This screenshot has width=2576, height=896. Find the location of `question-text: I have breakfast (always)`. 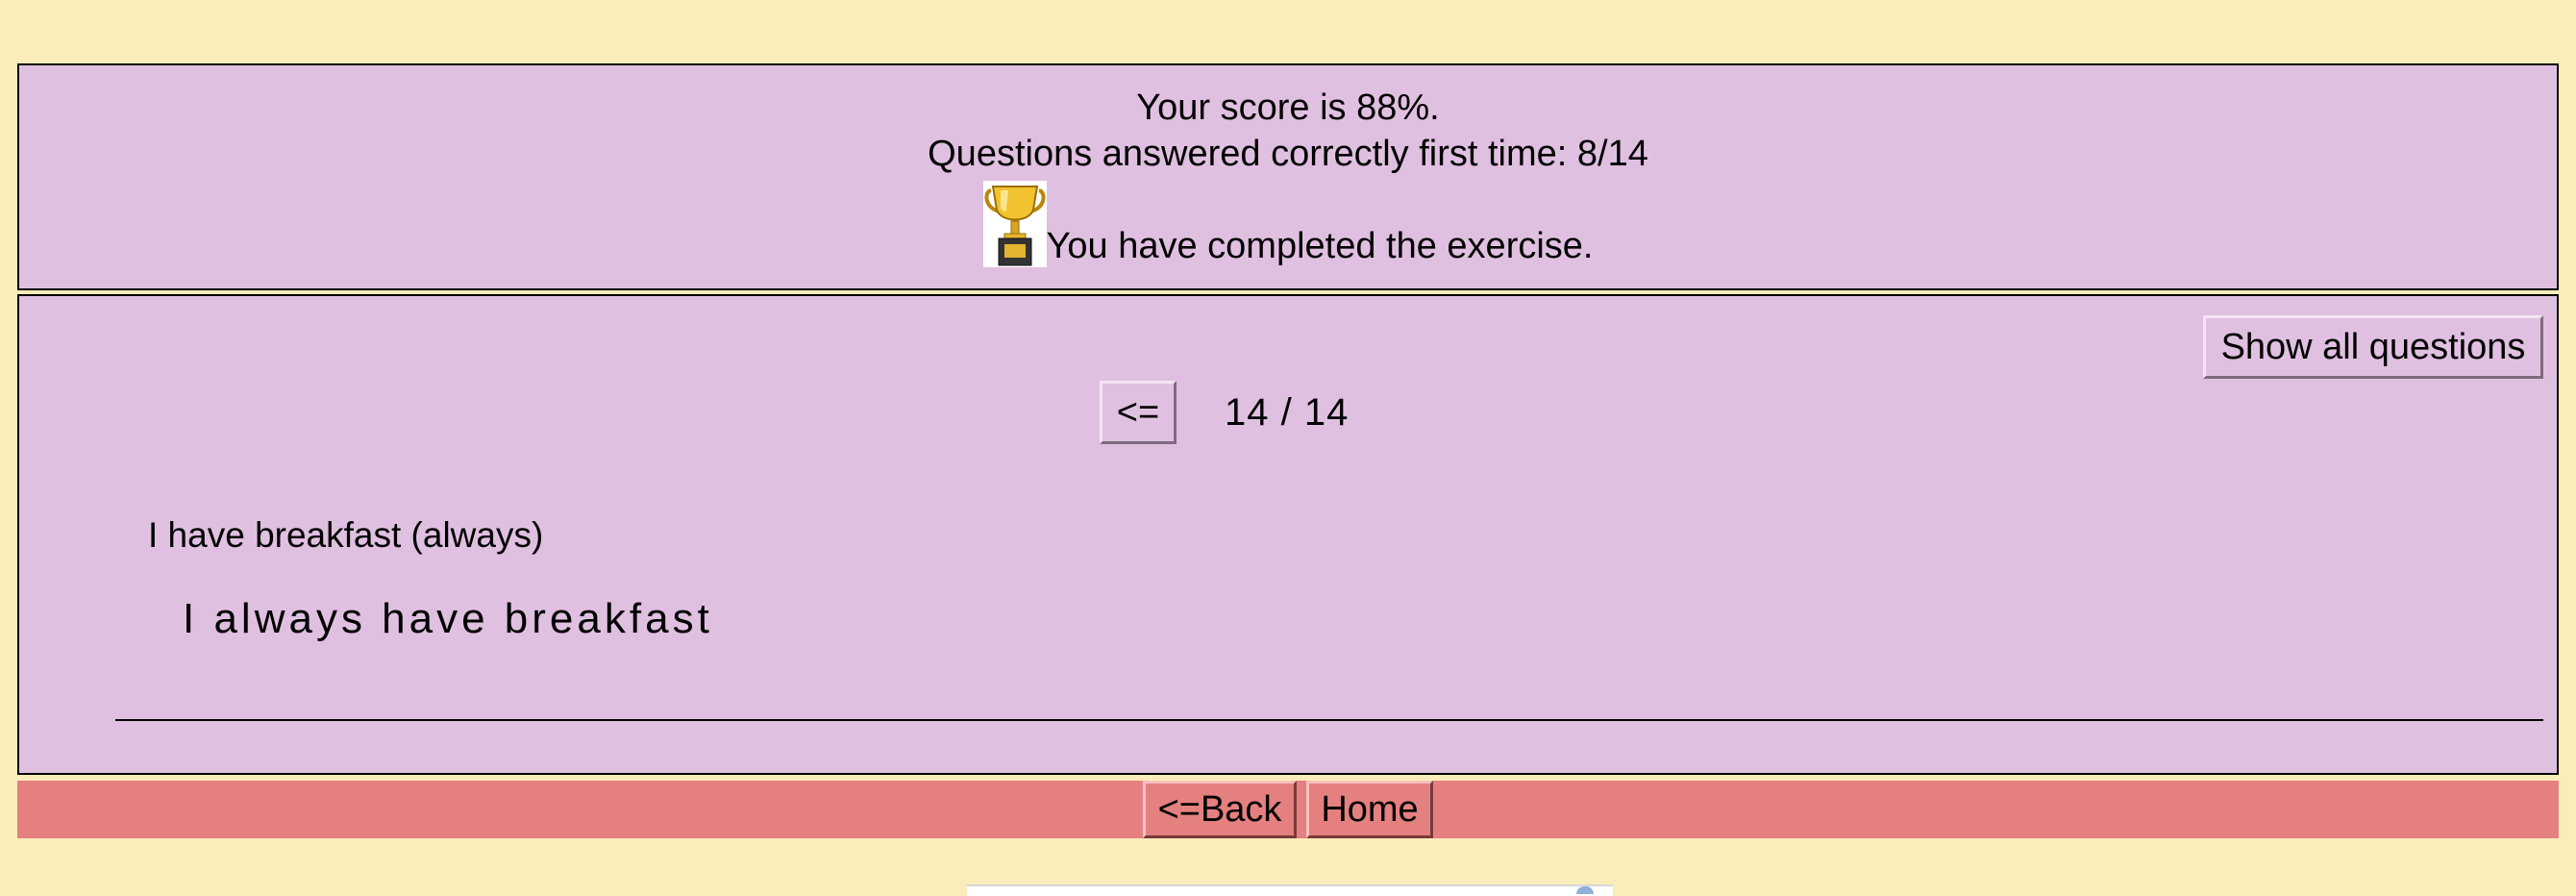

question-text: I have breakfast (always) is located at coordinates (346, 535).